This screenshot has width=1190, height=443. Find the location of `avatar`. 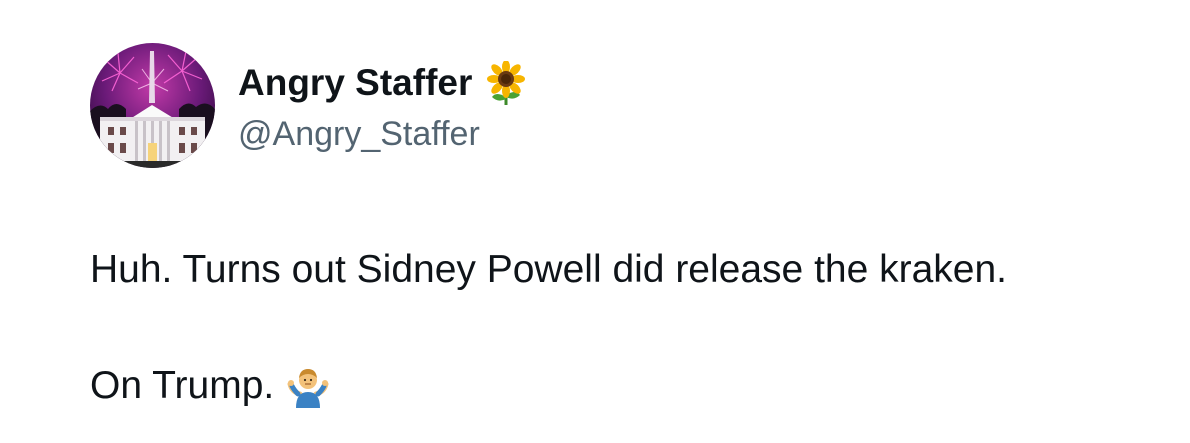

avatar is located at coordinates (152, 105).